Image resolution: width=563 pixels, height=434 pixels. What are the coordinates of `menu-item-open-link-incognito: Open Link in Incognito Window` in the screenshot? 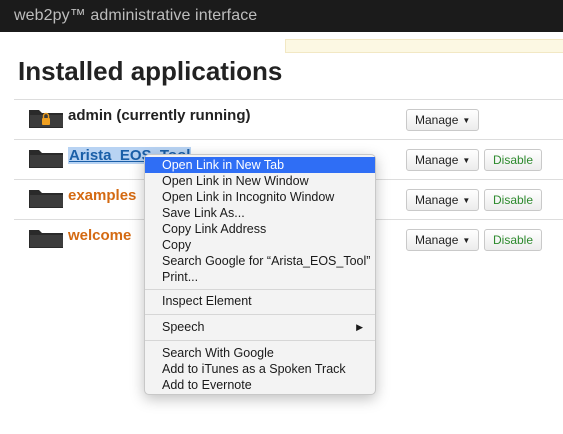 It's located at (260, 197).